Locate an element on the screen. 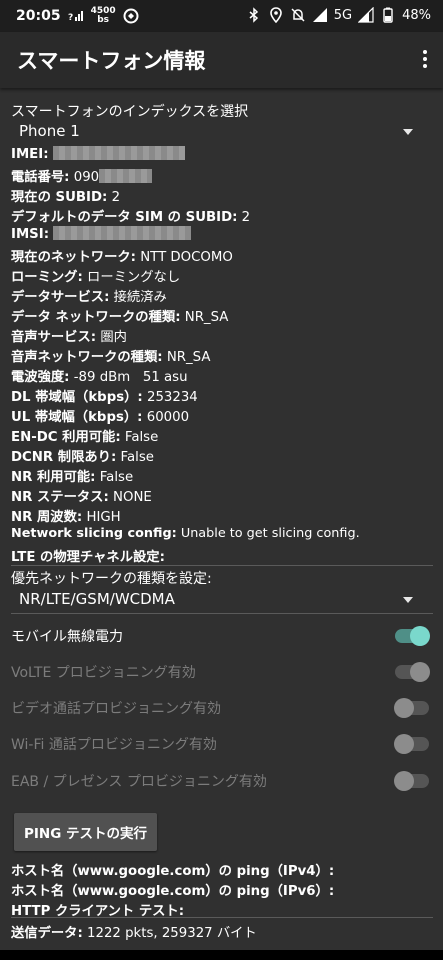 This screenshot has width=443, height=960. wifi-call-switch is located at coordinates (411, 744).